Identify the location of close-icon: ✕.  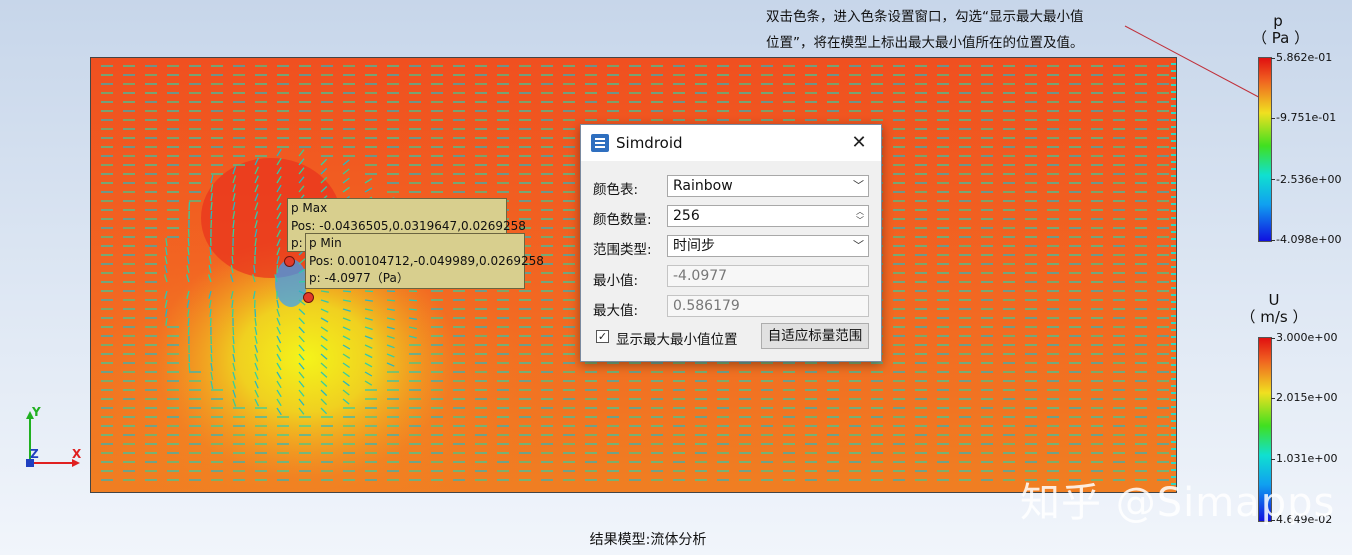
(859, 143).